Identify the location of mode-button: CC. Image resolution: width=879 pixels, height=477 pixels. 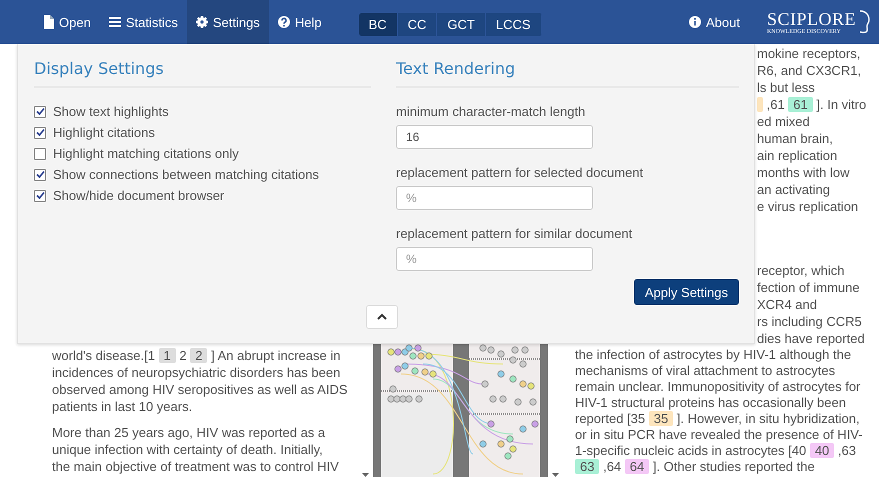
(418, 24).